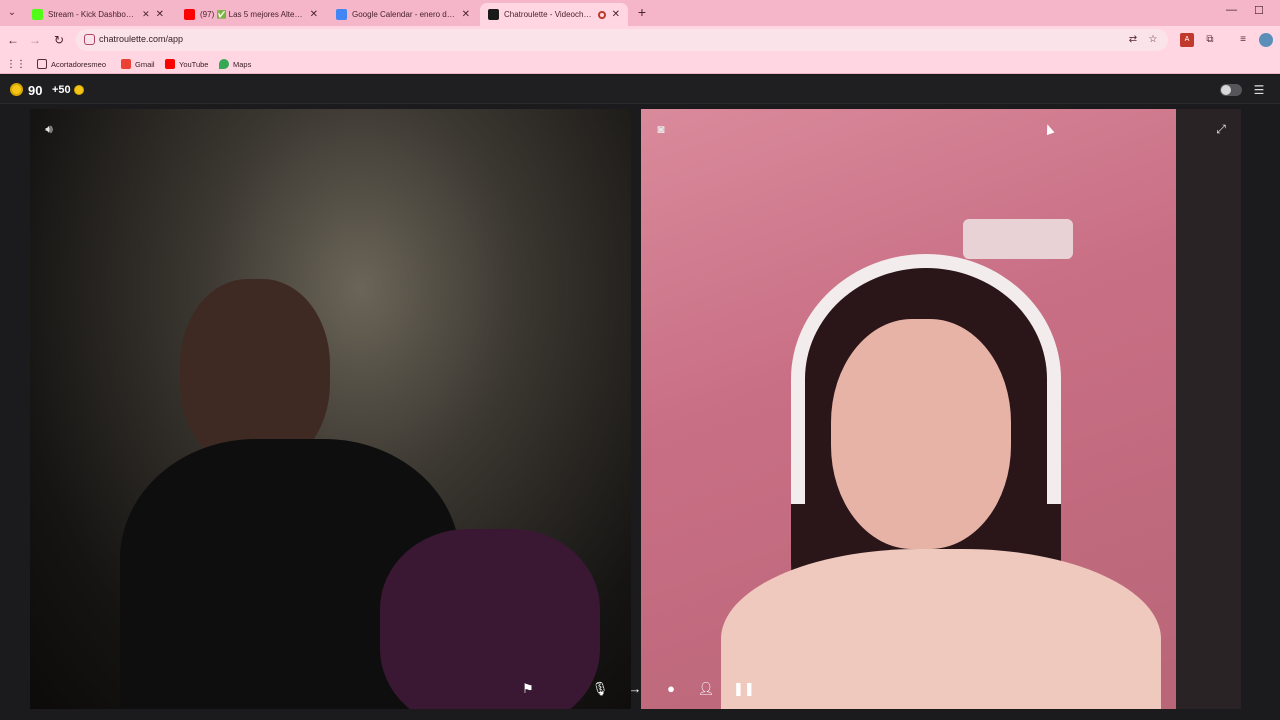 The image size is (1280, 720). I want to click on call-controls: ⚑ 🎙︎ → ● 👤︎ ❚❚, so click(637, 689).